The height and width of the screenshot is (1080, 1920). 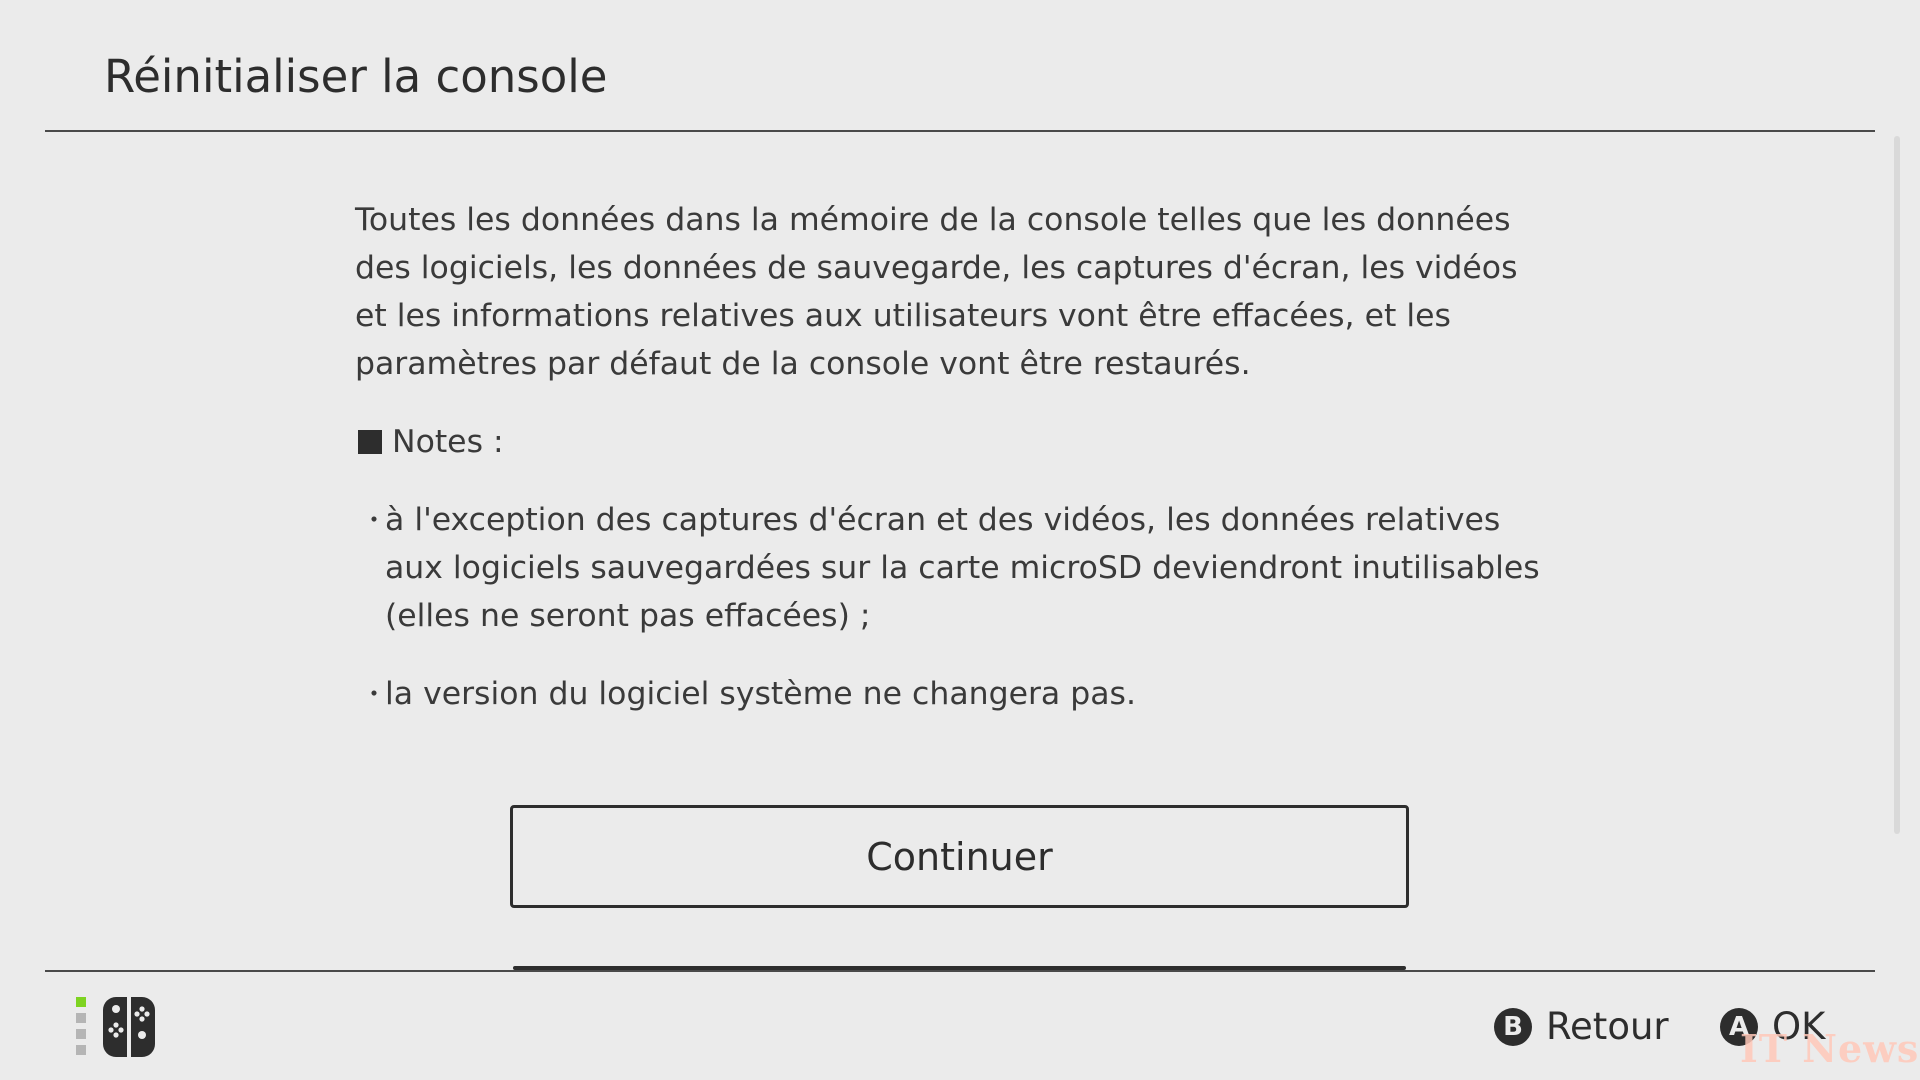 I want to click on joy-con-controllers-icon, so click(x=121, y=1030).